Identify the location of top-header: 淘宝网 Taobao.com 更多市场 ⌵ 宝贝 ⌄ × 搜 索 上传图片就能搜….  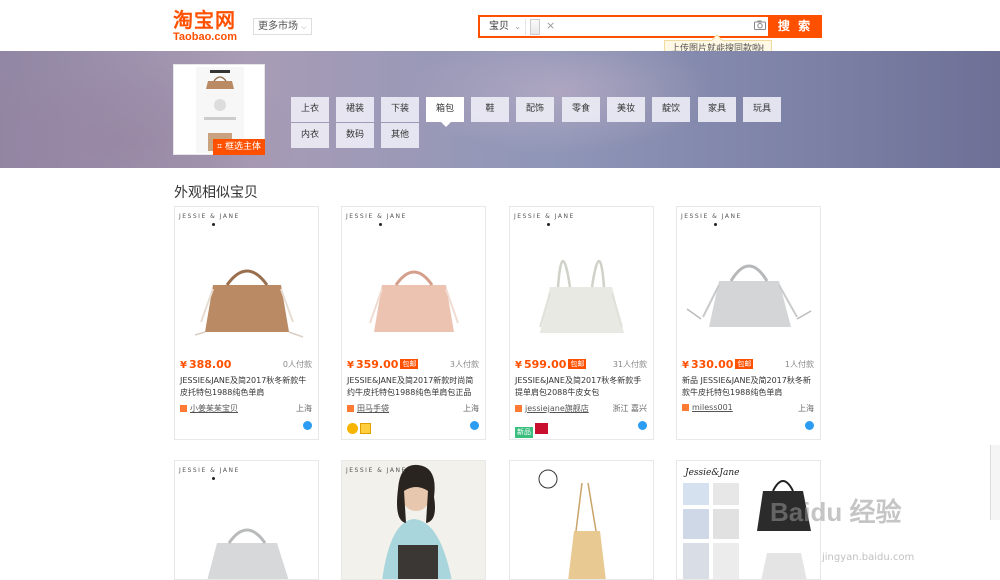
(500, 29).